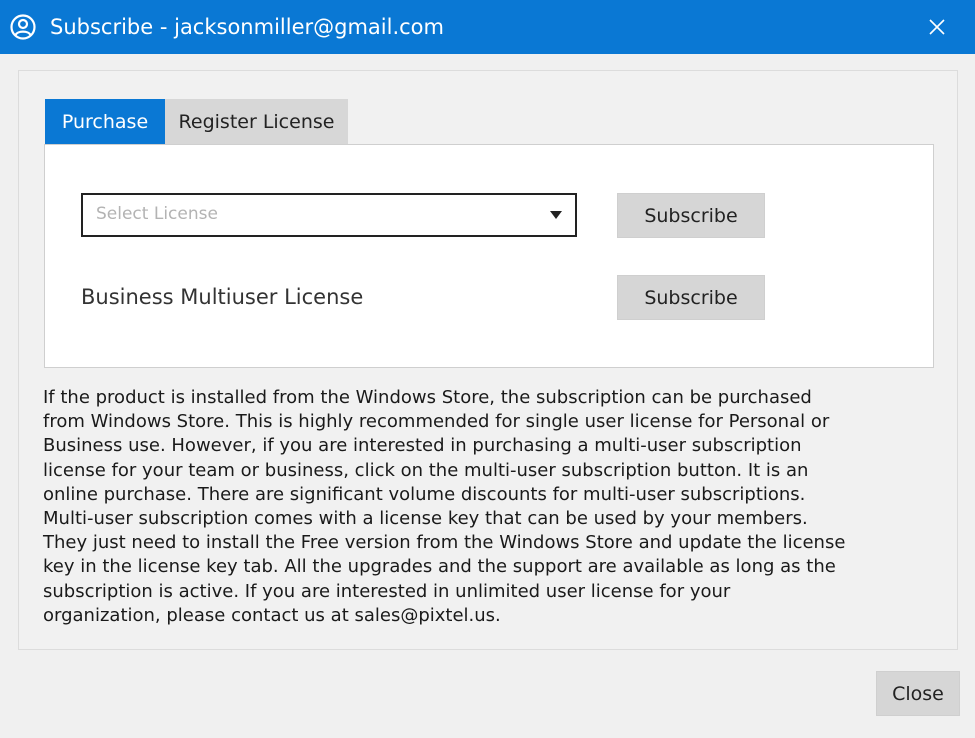  What do you see at coordinates (487, 27) in the screenshot?
I see `title-bar: Subscribe - jacksonmiller@gmail.com` at bounding box center [487, 27].